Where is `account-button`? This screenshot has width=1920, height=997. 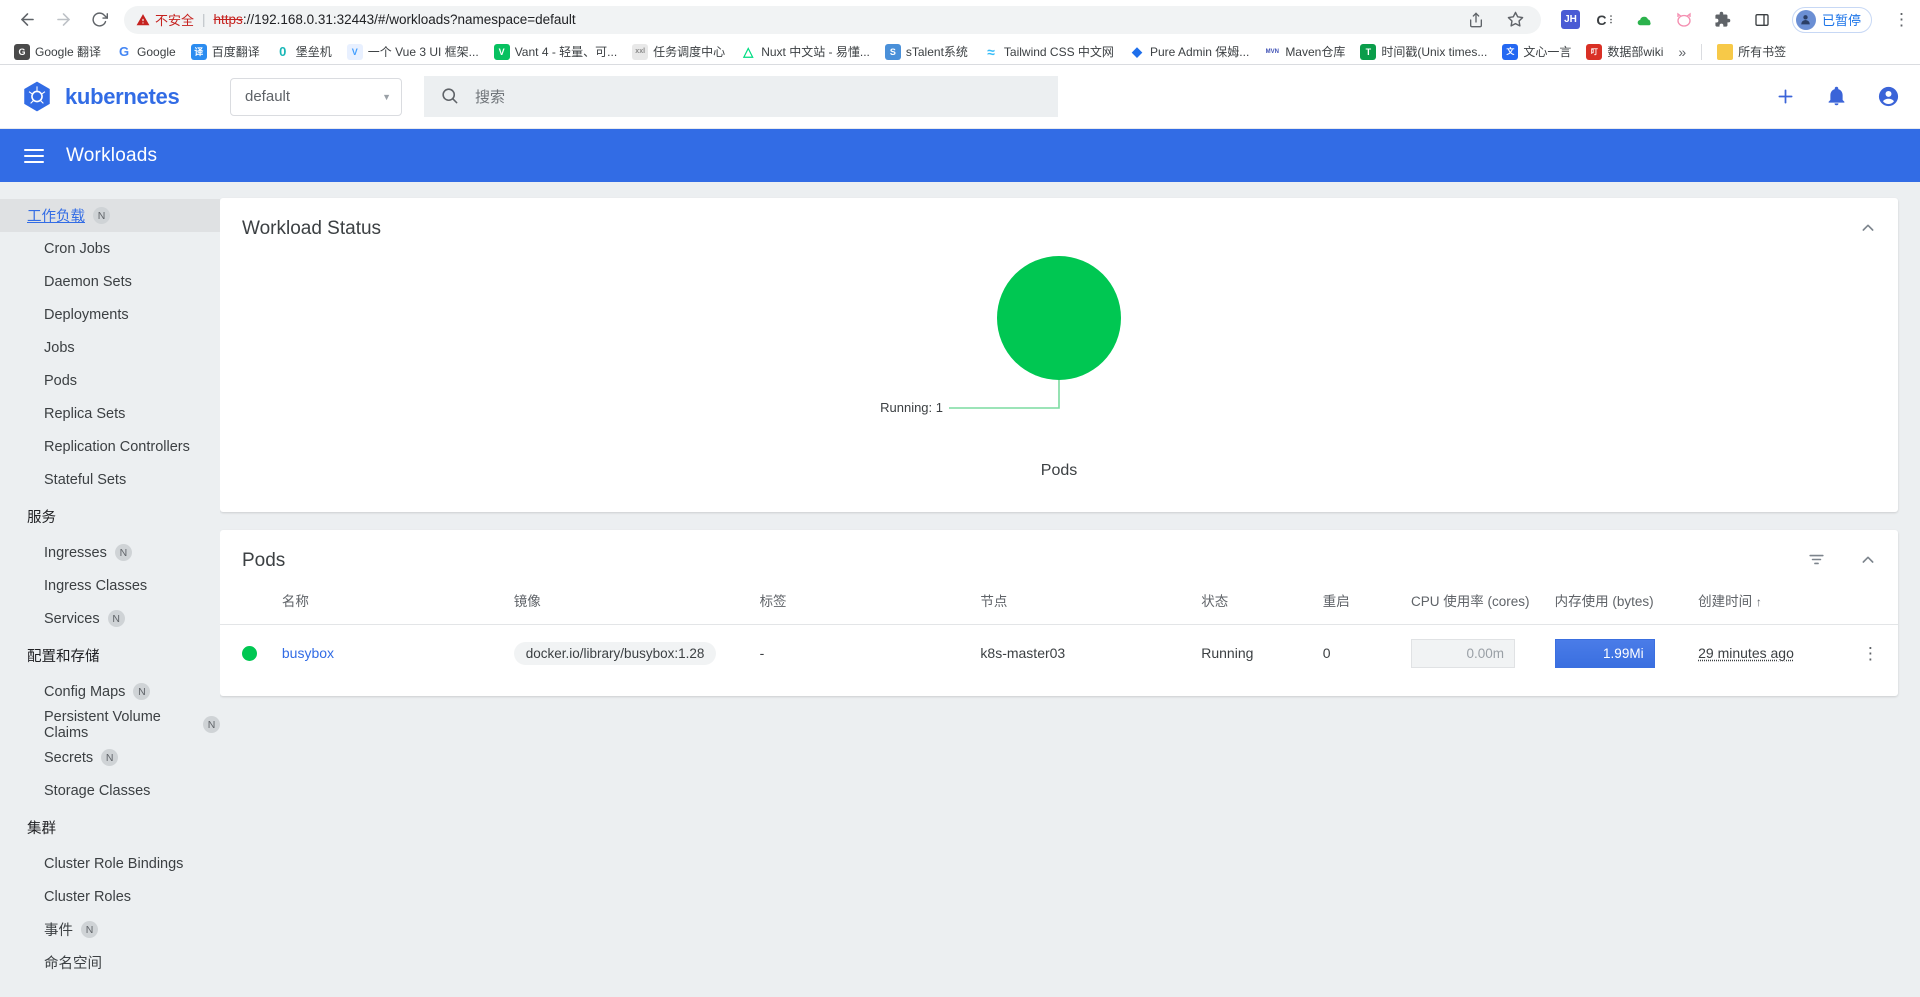 account-button is located at coordinates (1888, 96).